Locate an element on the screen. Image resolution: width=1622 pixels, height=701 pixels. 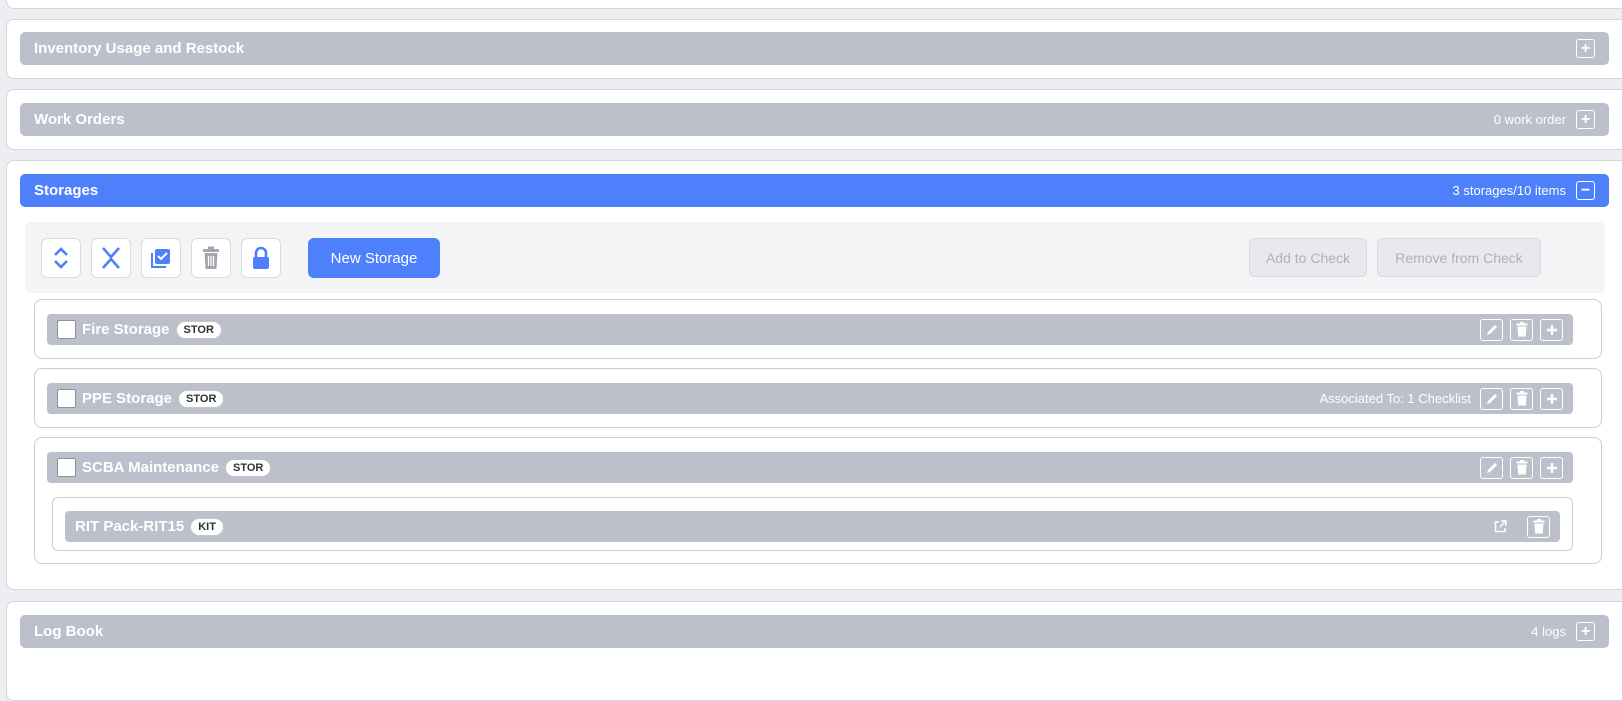
kit-tag: KIT is located at coordinates (207, 526).